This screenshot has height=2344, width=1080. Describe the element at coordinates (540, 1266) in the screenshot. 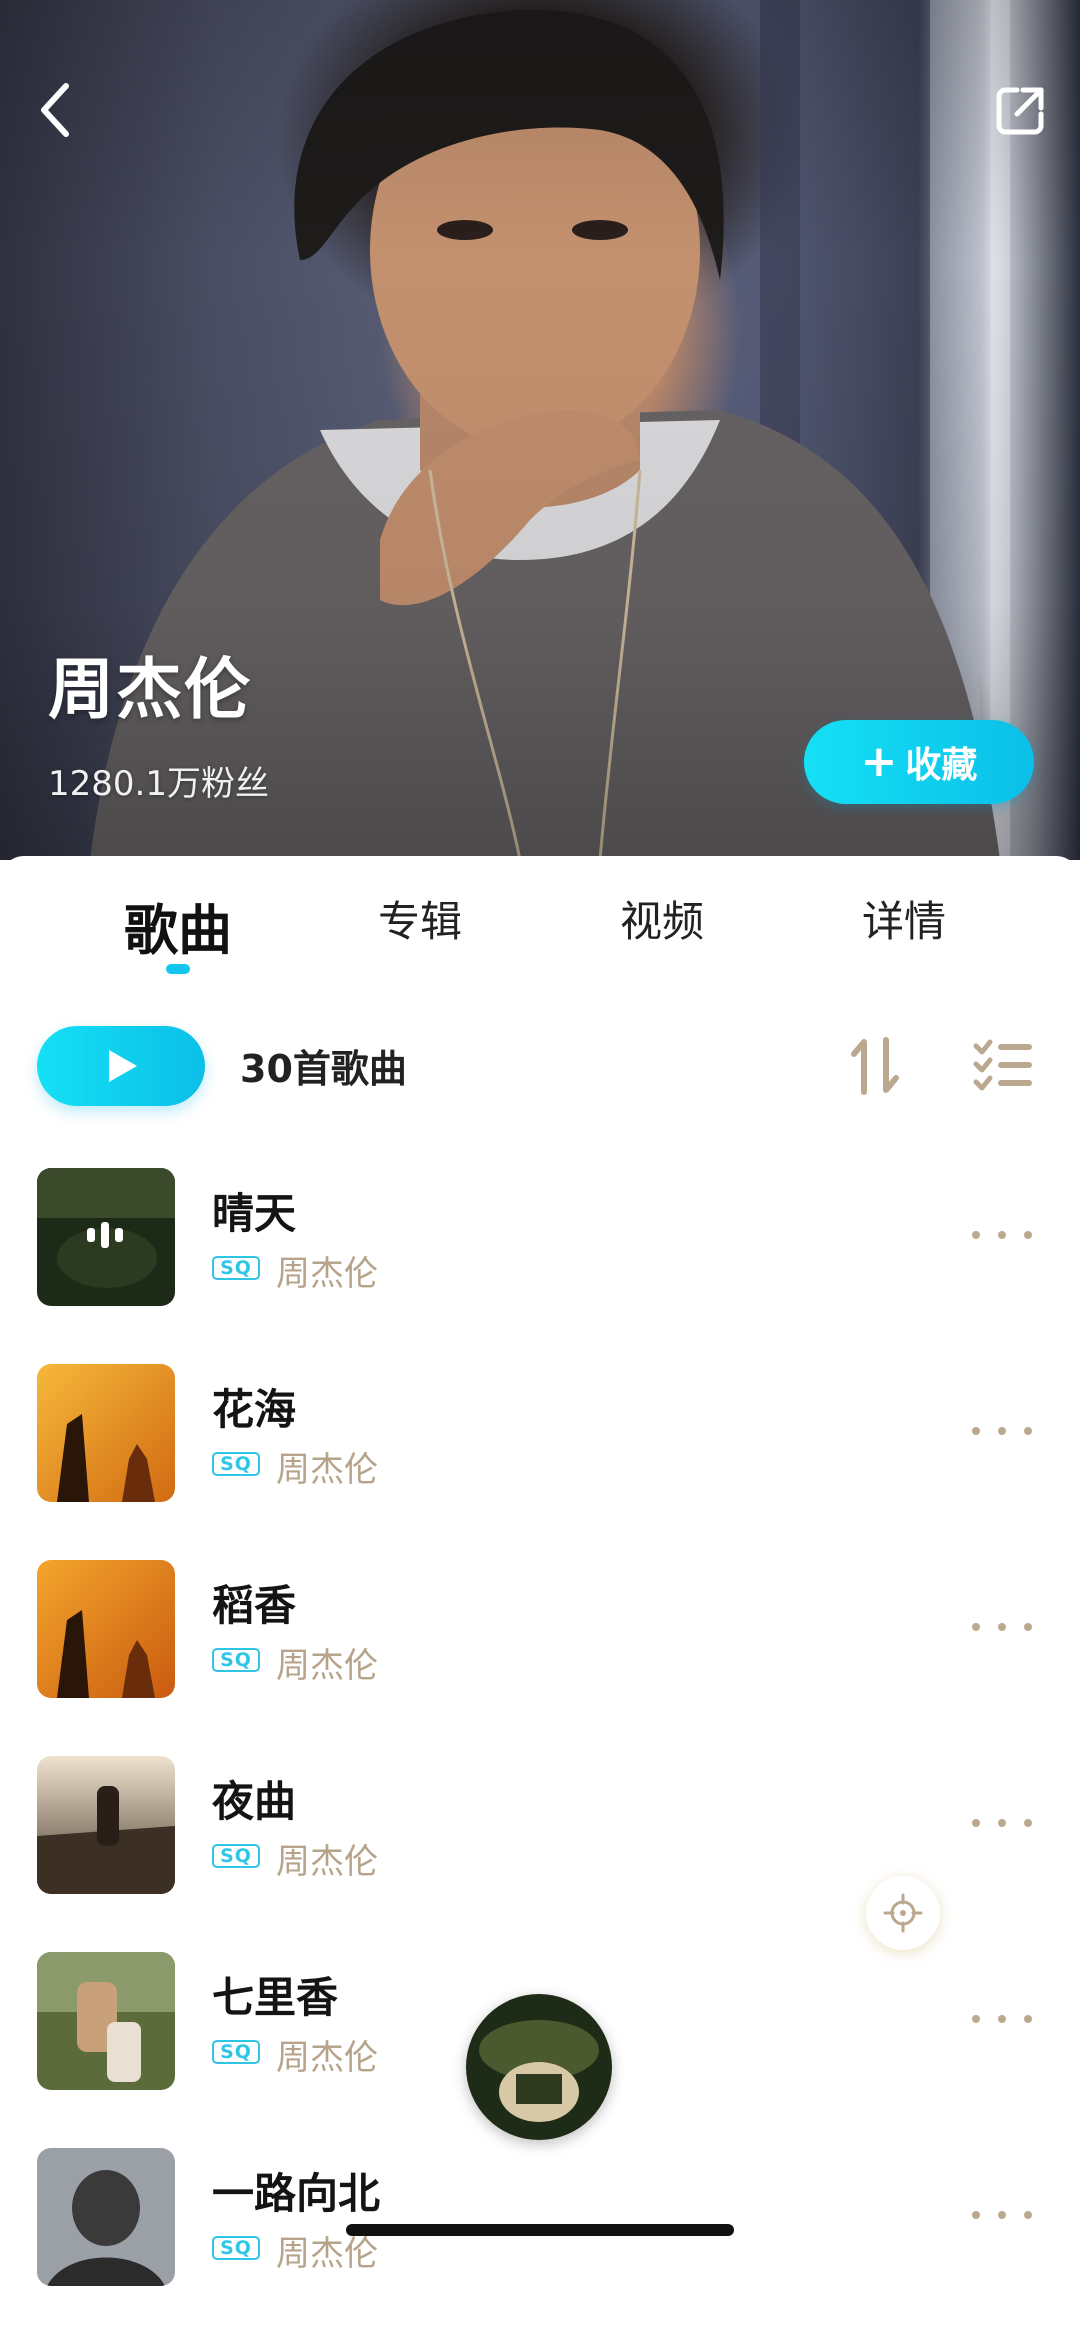

I see `song-row: 晴天 SQ 周杰伦` at that location.